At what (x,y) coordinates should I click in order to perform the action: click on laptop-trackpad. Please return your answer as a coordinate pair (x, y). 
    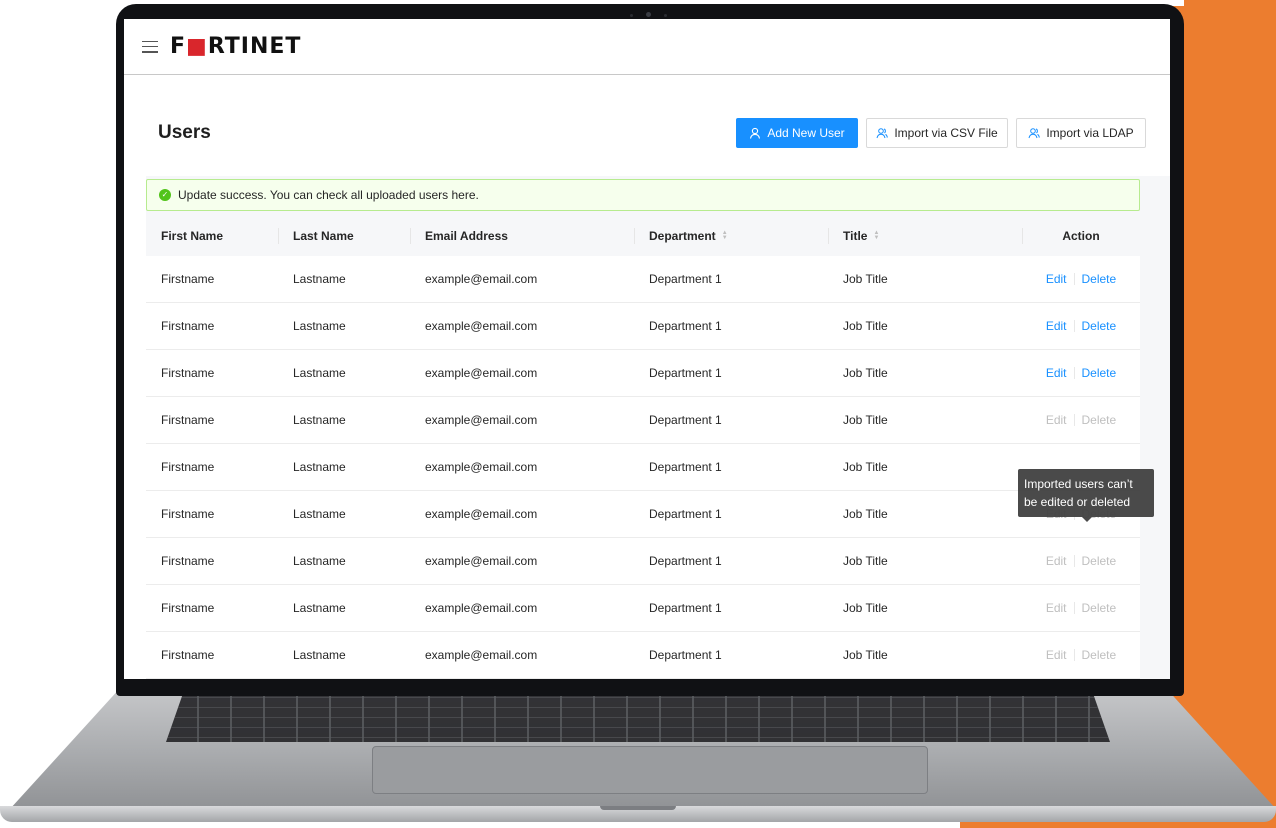
    Looking at the image, I should click on (650, 770).